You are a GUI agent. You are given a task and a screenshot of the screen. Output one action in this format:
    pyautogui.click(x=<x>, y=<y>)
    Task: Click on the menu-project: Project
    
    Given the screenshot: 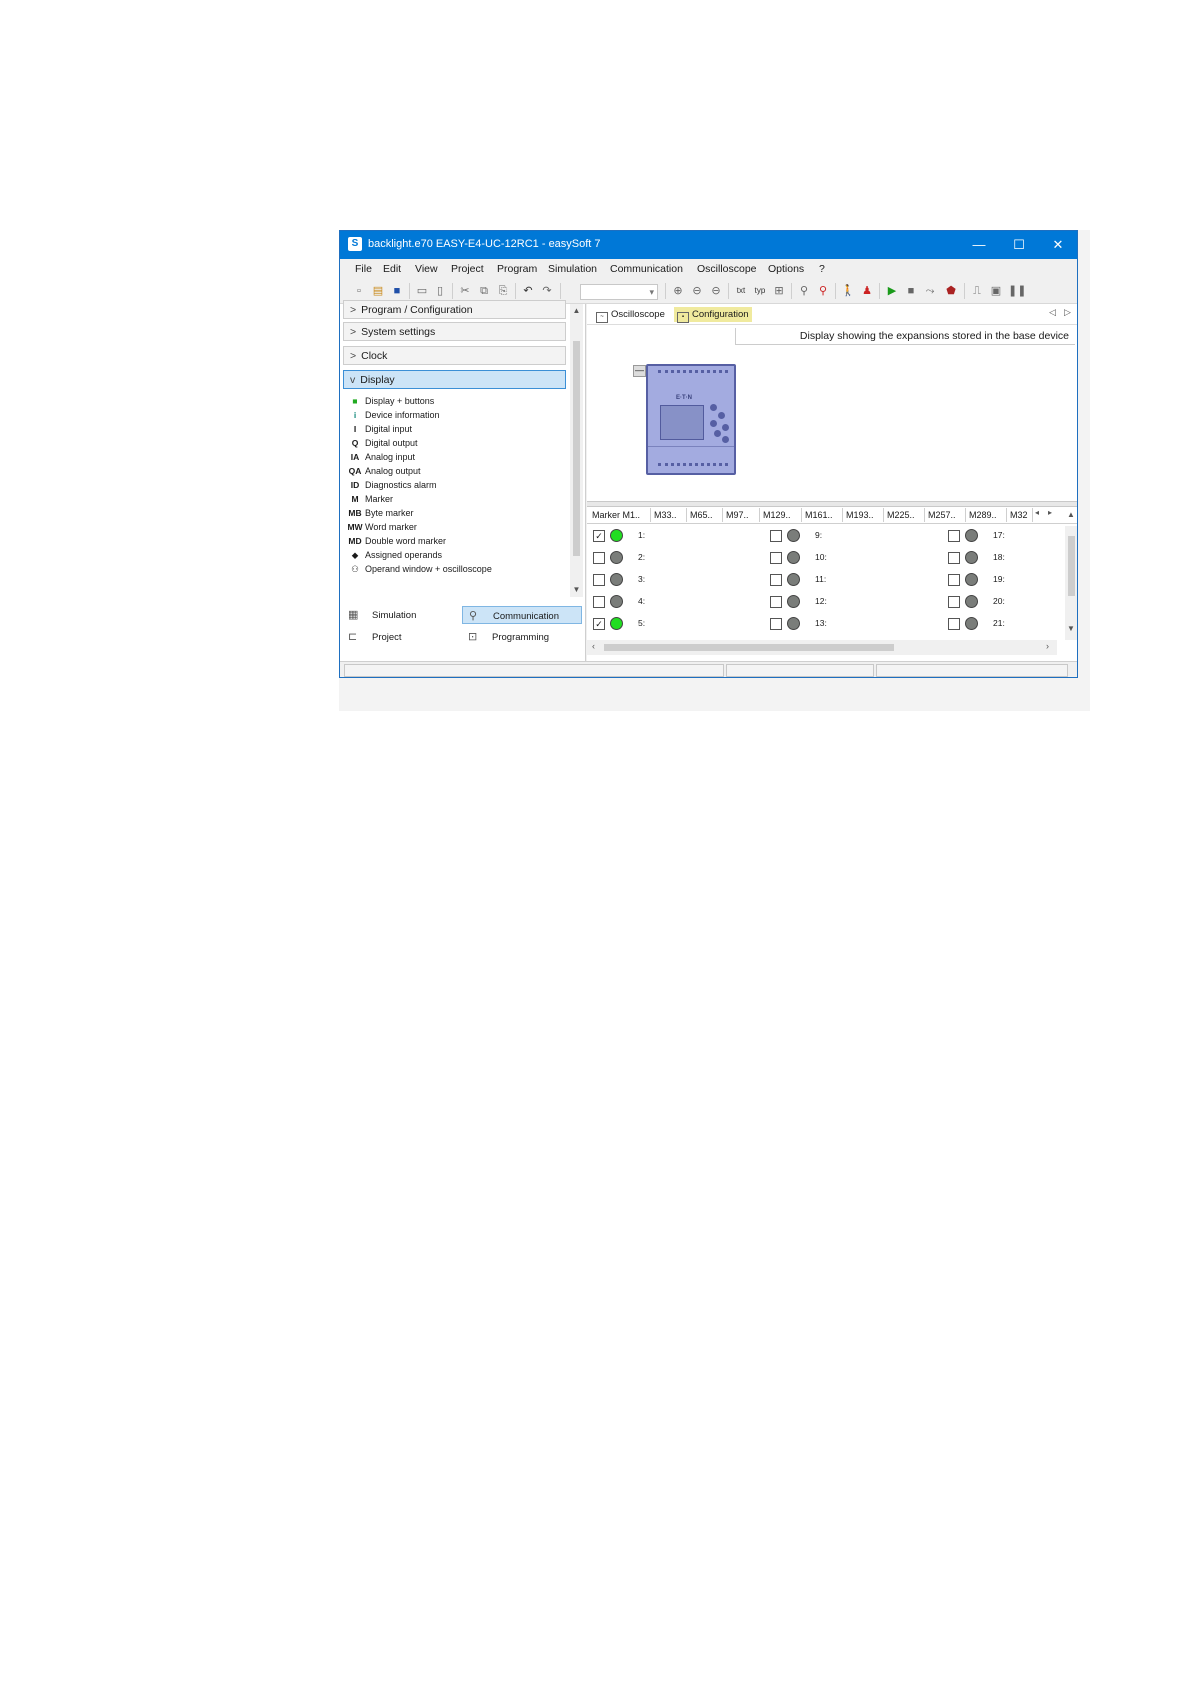 What is the action you would take?
    pyautogui.click(x=467, y=269)
    